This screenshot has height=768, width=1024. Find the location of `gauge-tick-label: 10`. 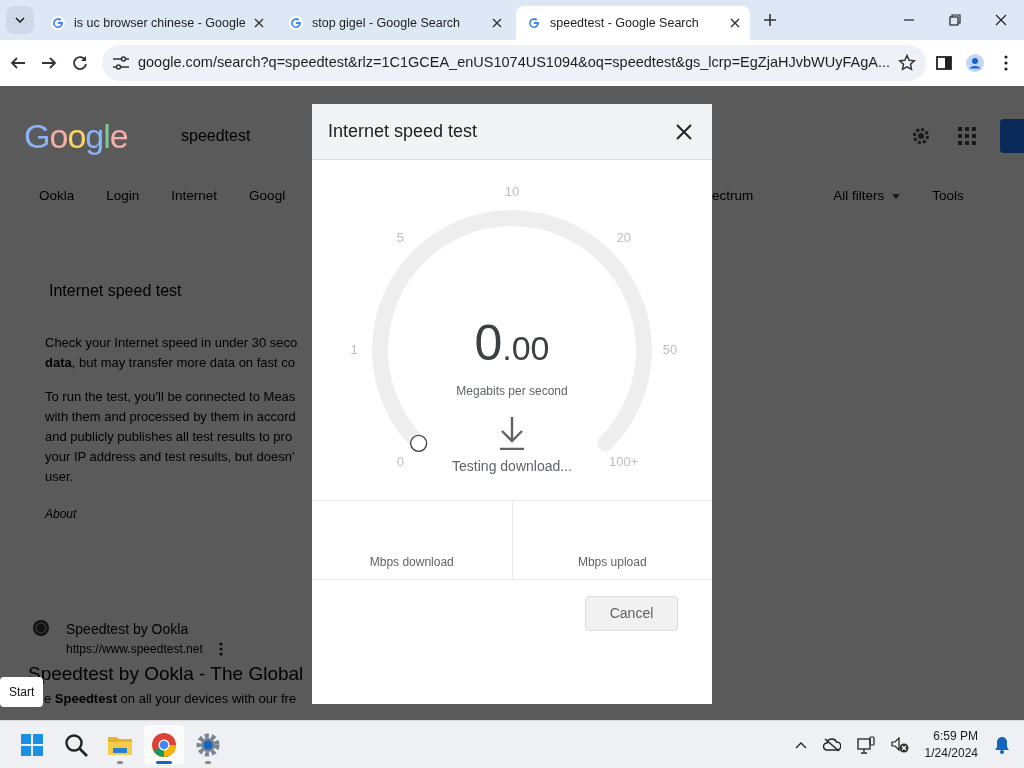

gauge-tick-label: 10 is located at coordinates (512, 192).